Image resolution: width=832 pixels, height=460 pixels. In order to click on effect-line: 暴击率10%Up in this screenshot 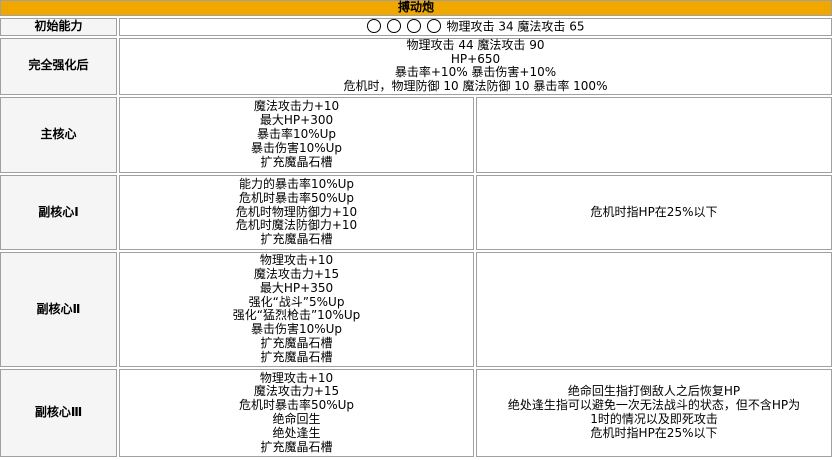, I will do `click(296, 134)`.